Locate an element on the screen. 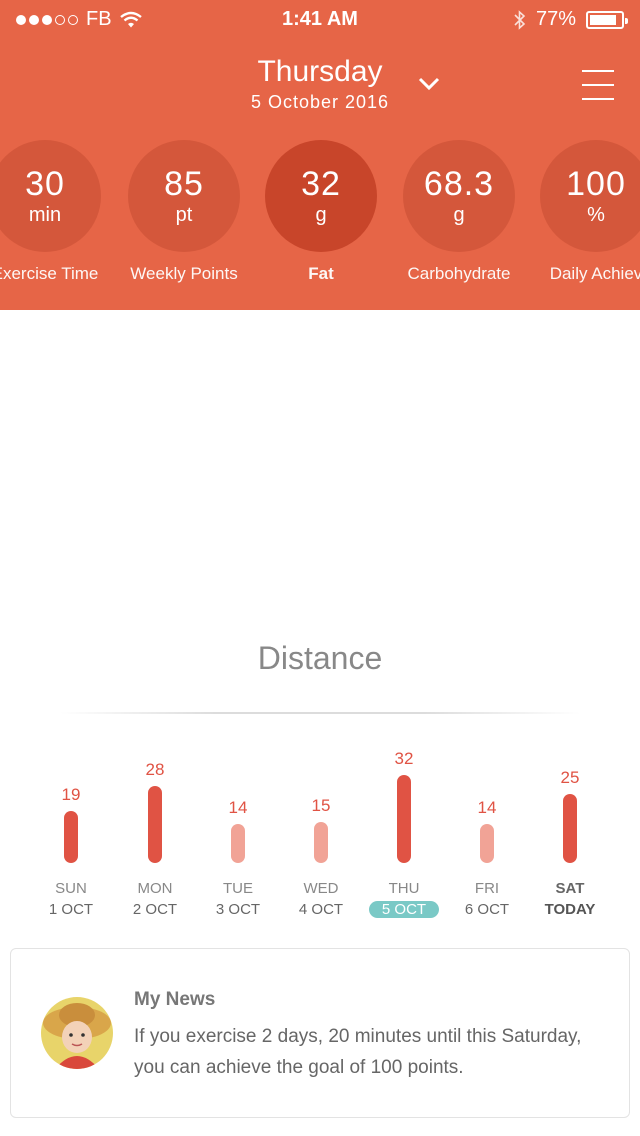 The image size is (640, 1136). day-label: THU is located at coordinates (404, 888).